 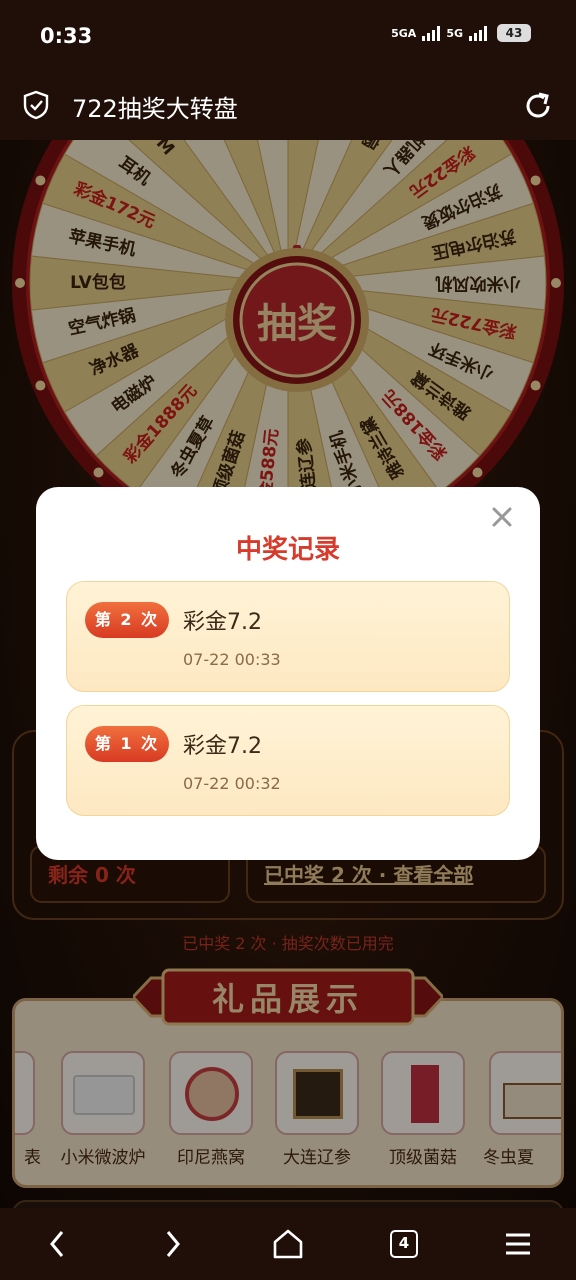 I want to click on tabs-button: 4, so click(x=404, y=1244).